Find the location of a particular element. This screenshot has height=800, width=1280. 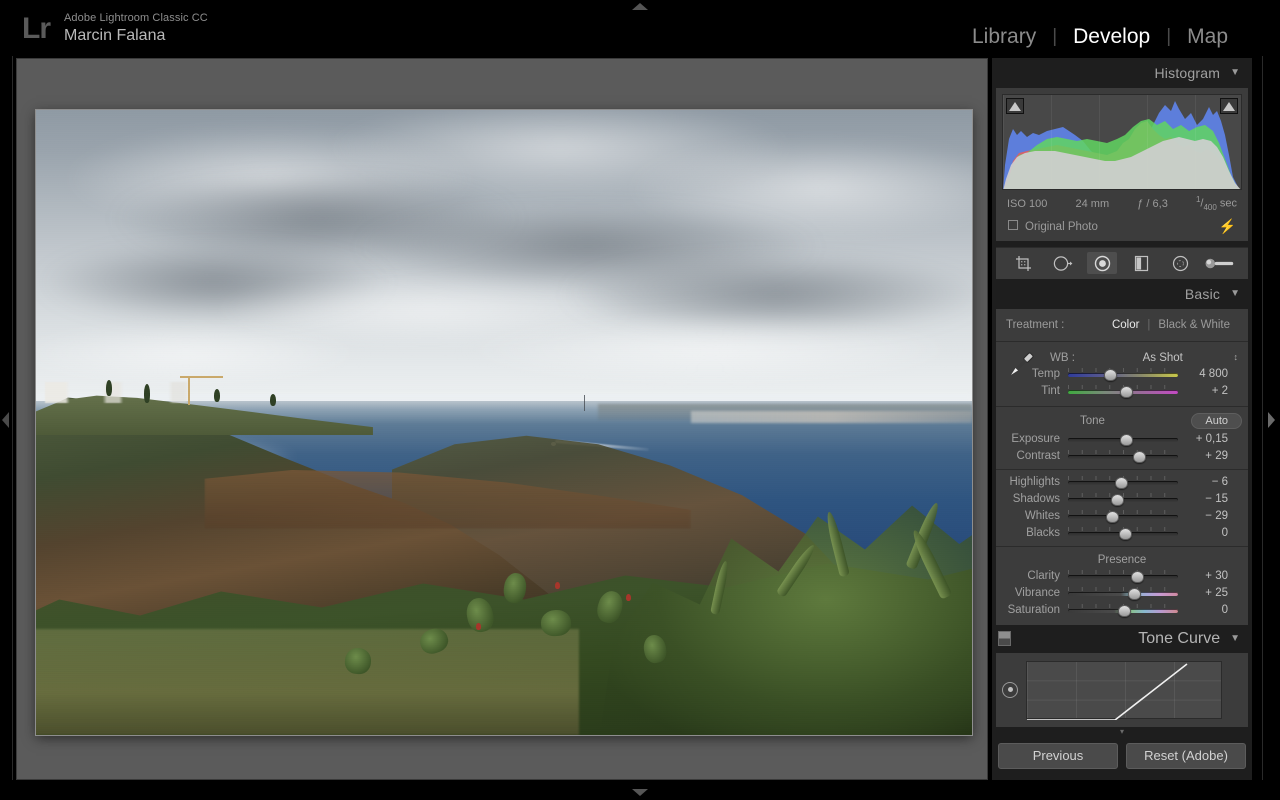

reset-button: Reset (Adobe) is located at coordinates (1186, 755).